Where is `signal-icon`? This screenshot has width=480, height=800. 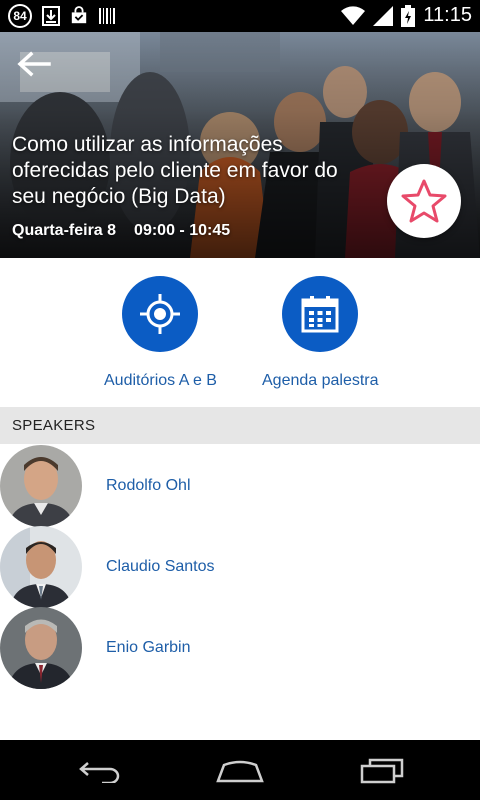 signal-icon is located at coordinates (383, 15).